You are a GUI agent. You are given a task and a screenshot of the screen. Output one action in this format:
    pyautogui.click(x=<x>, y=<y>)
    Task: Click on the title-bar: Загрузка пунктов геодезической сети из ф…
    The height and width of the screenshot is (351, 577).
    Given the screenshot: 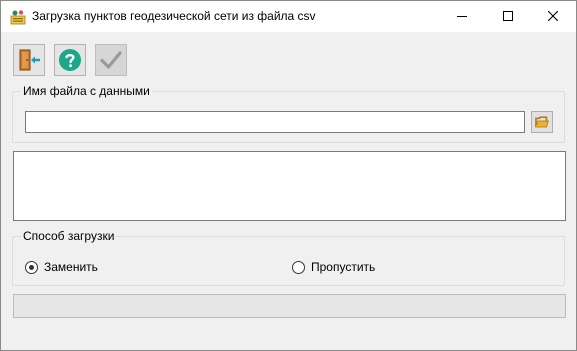 What is the action you would take?
    pyautogui.click(x=288, y=16)
    